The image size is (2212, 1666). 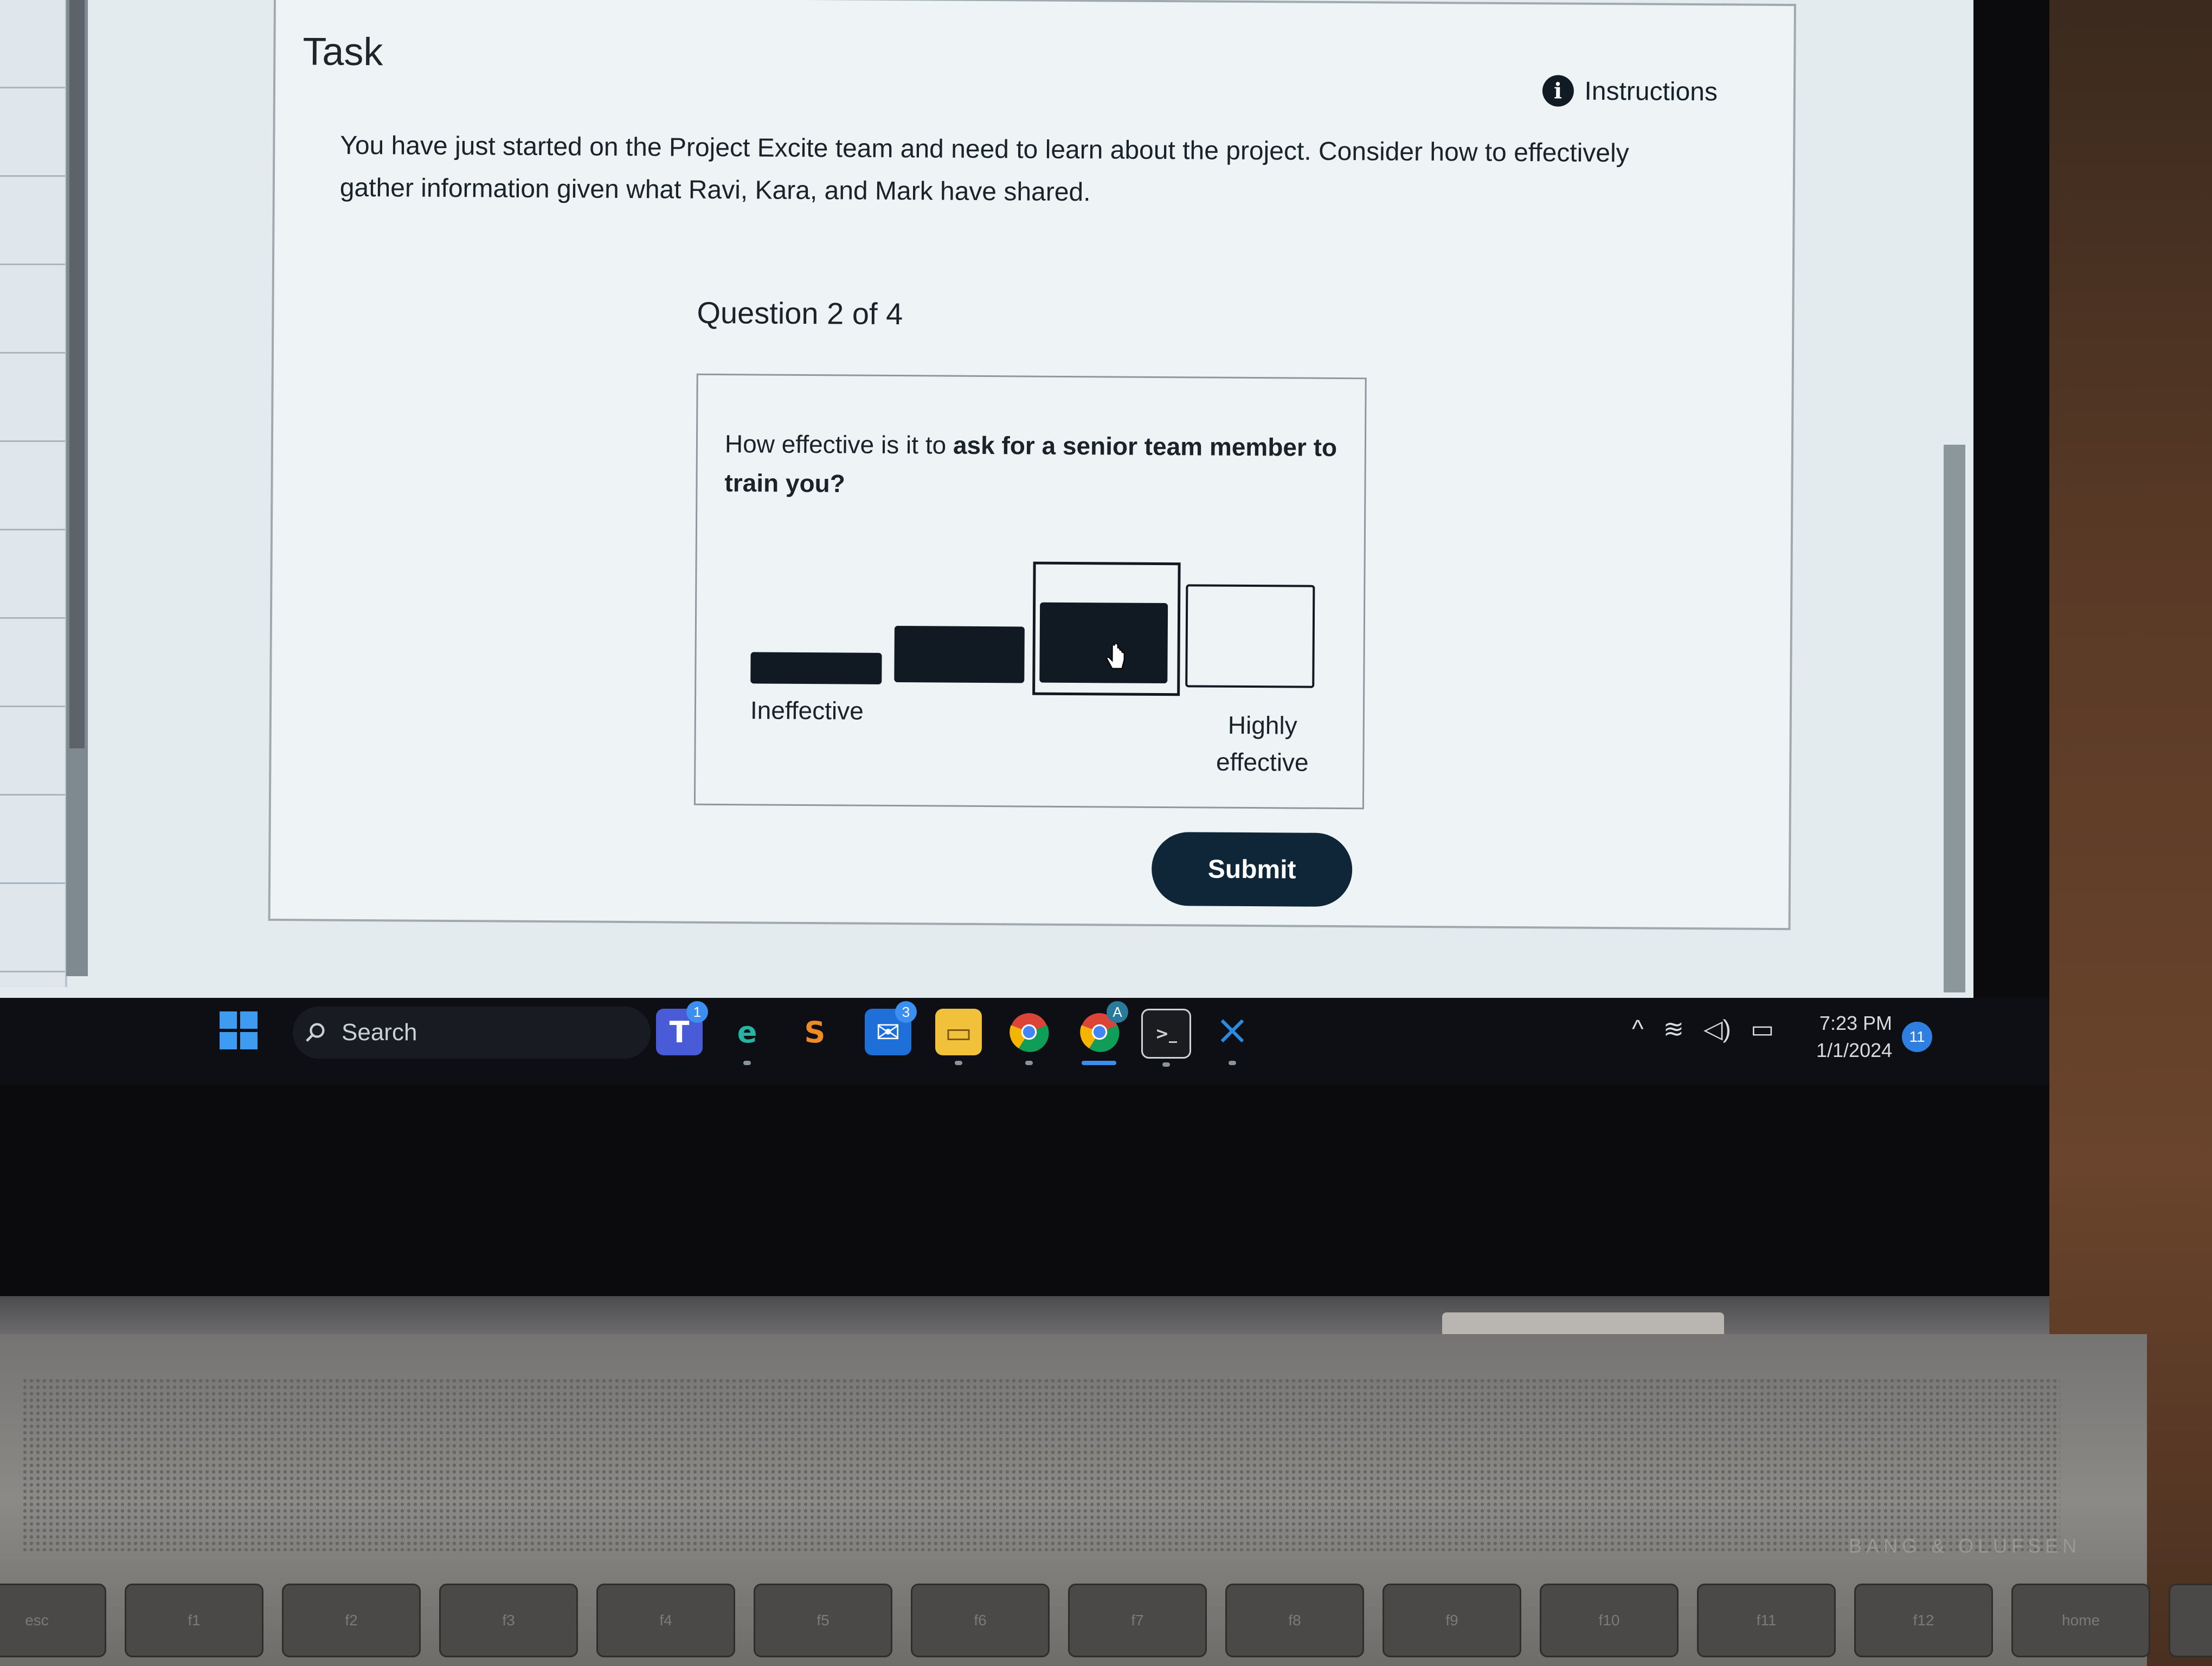 What do you see at coordinates (1137, 1620) in the screenshot?
I see `key-f7: f7` at bounding box center [1137, 1620].